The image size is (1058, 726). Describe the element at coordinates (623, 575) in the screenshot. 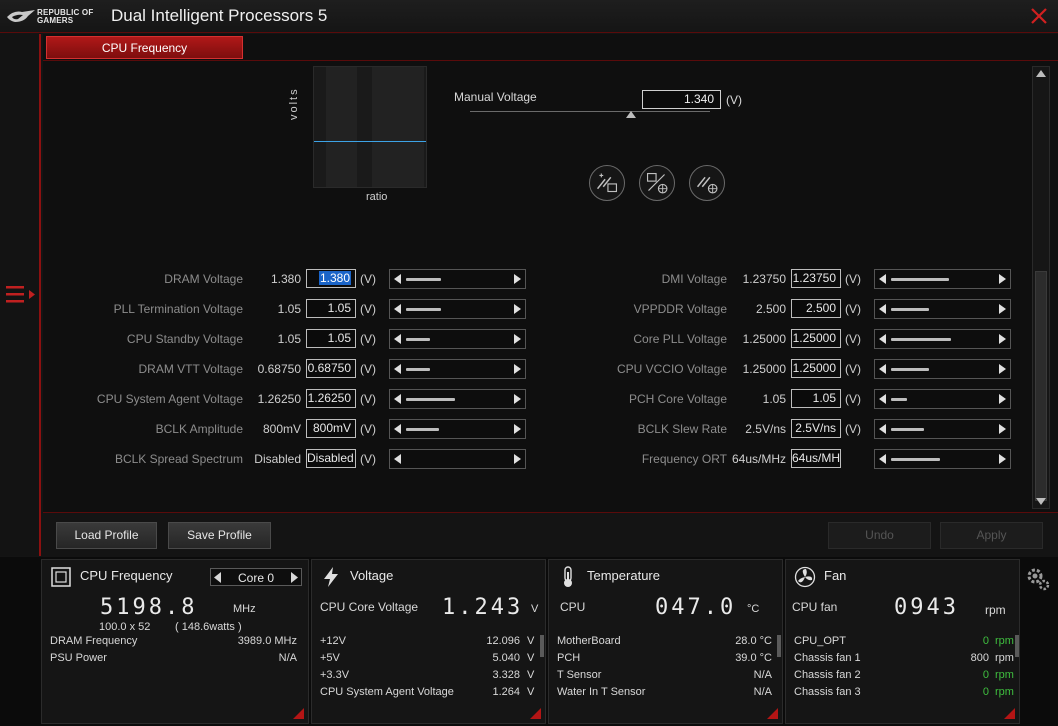

I see `temperature-panel-title: Temperature` at that location.